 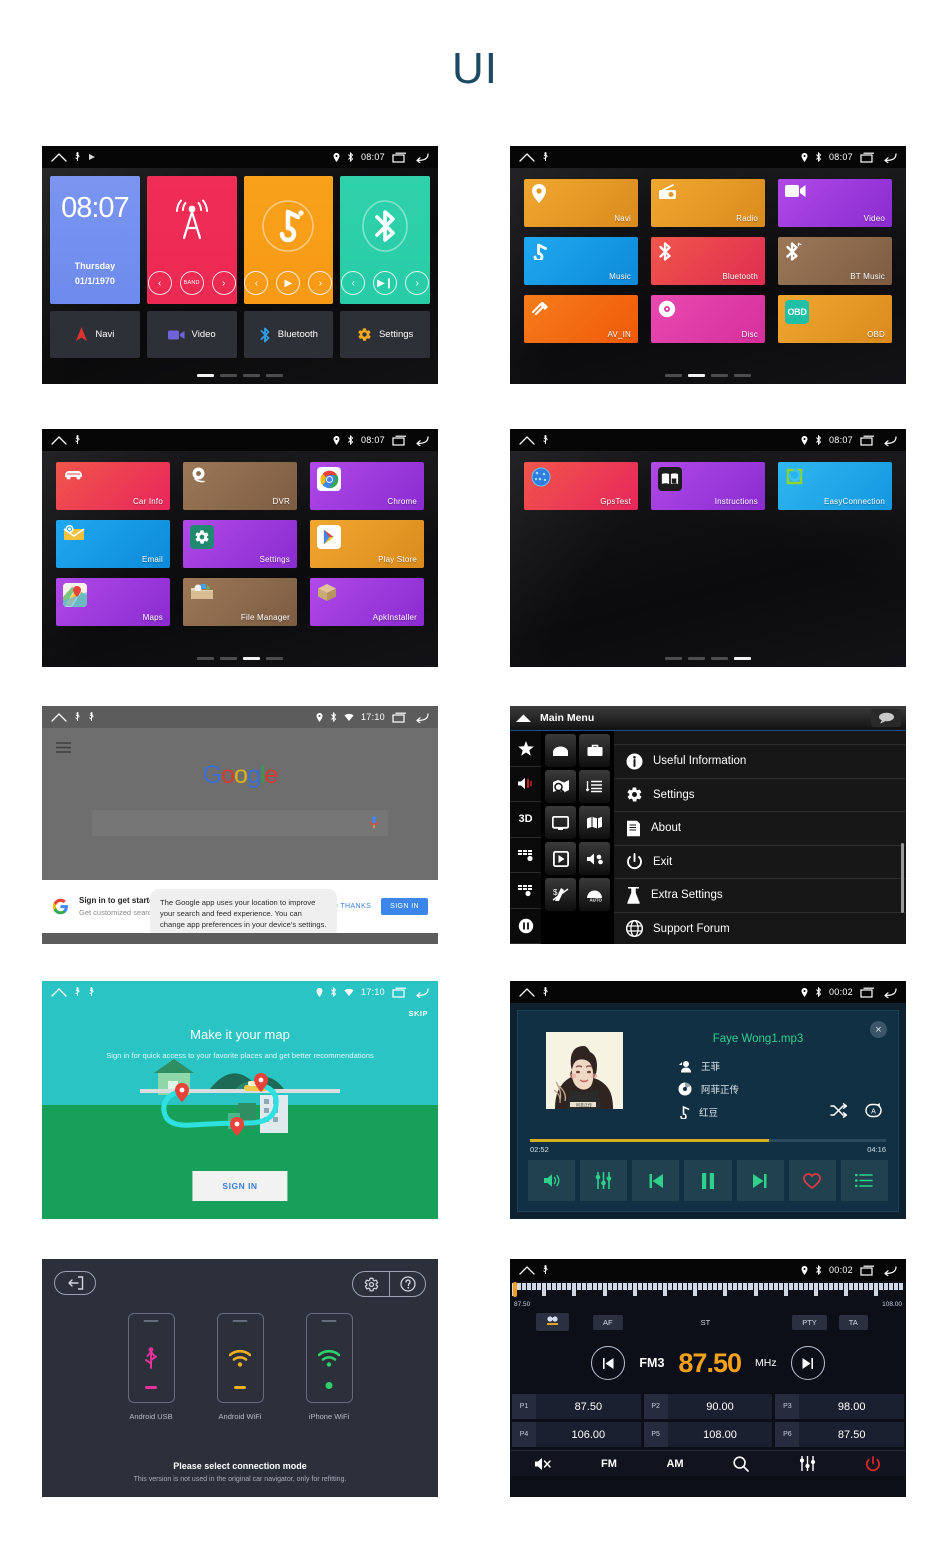 I want to click on equalizer-icon, so click(x=807, y=1463).